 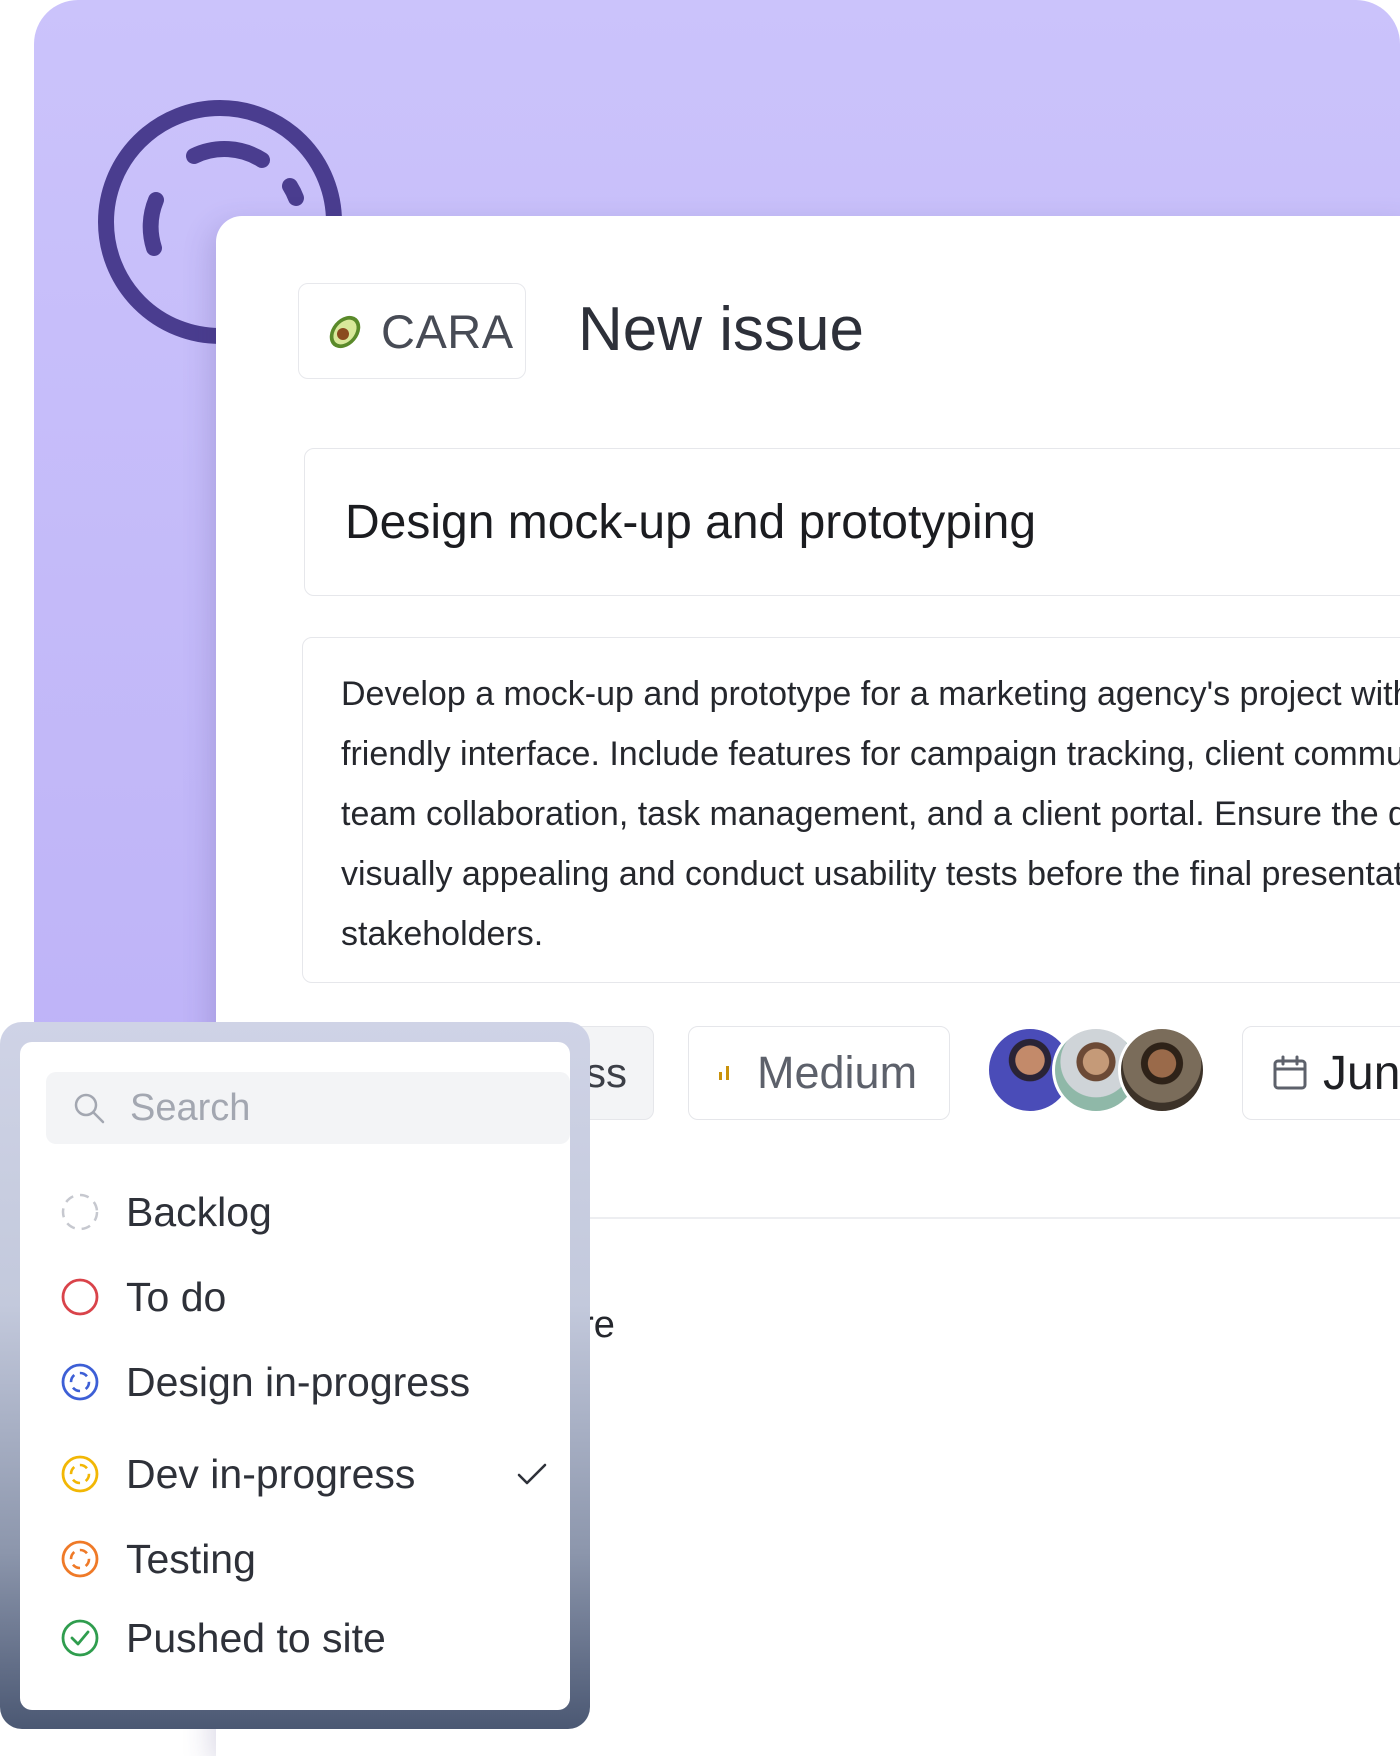 I want to click on status-option-design-in-progress: Design in-progress, so click(x=308, y=1382).